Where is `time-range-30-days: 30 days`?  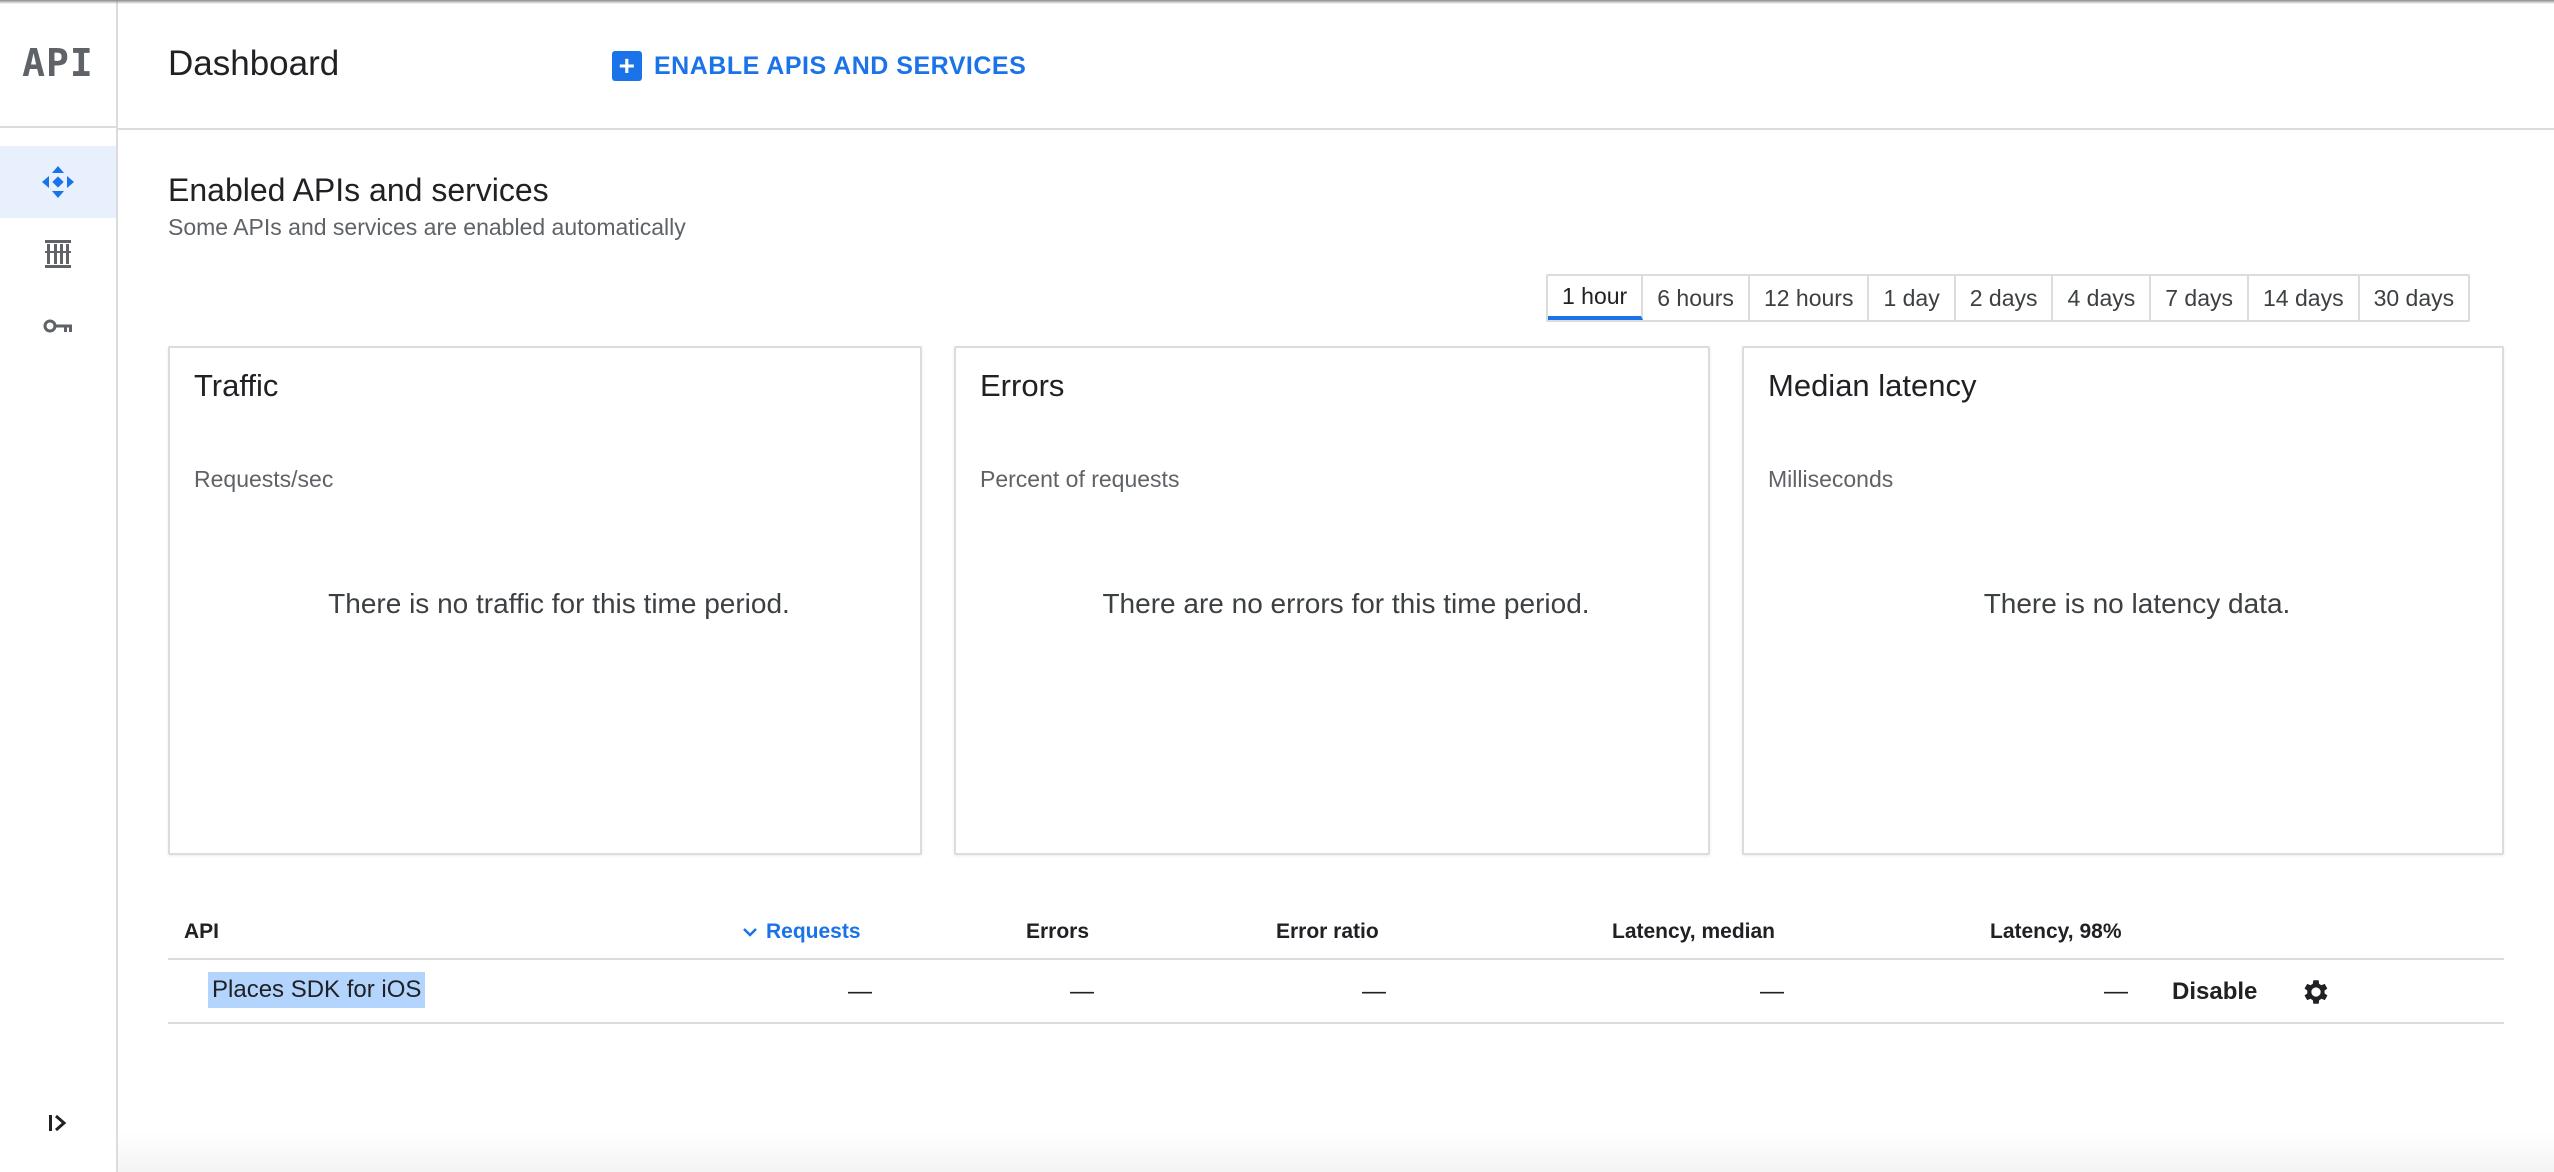
time-range-30-days: 30 days is located at coordinates (2414, 298).